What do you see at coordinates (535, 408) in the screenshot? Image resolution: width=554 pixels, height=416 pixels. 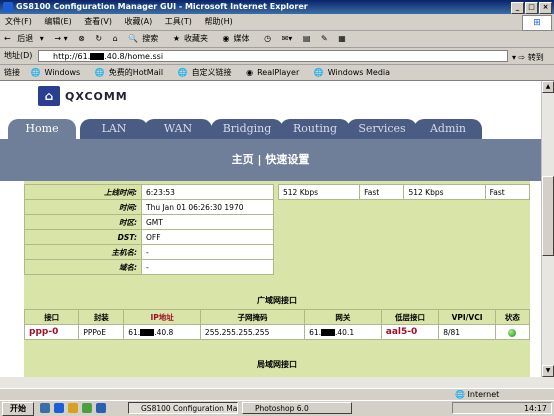 I see `clock: 14:17` at bounding box center [535, 408].